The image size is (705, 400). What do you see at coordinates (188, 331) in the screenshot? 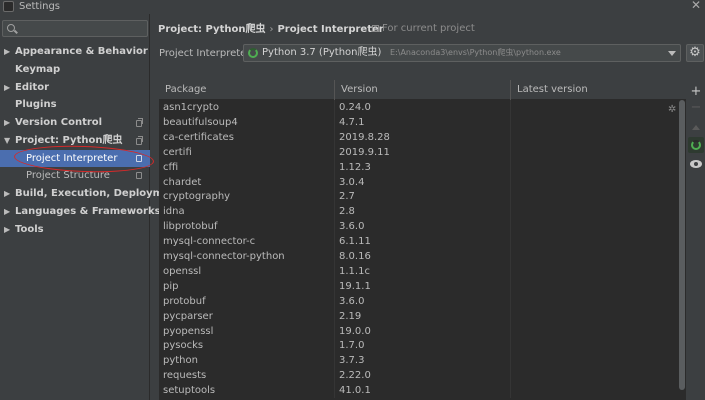
I see `package-name-cell: pyopenssl` at bounding box center [188, 331].